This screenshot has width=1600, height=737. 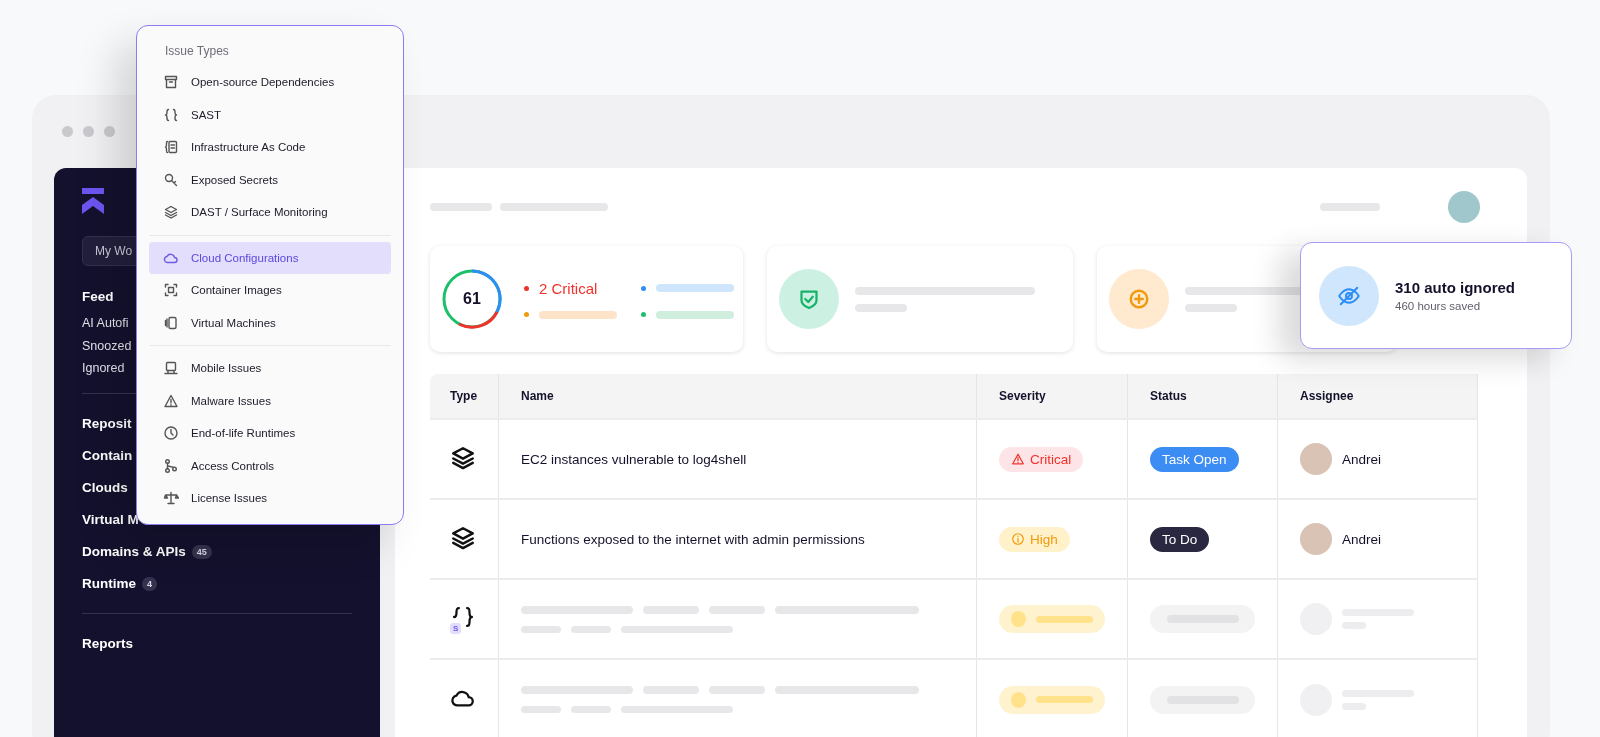 I want to click on nav-item: Runtime, so click(x=109, y=583).